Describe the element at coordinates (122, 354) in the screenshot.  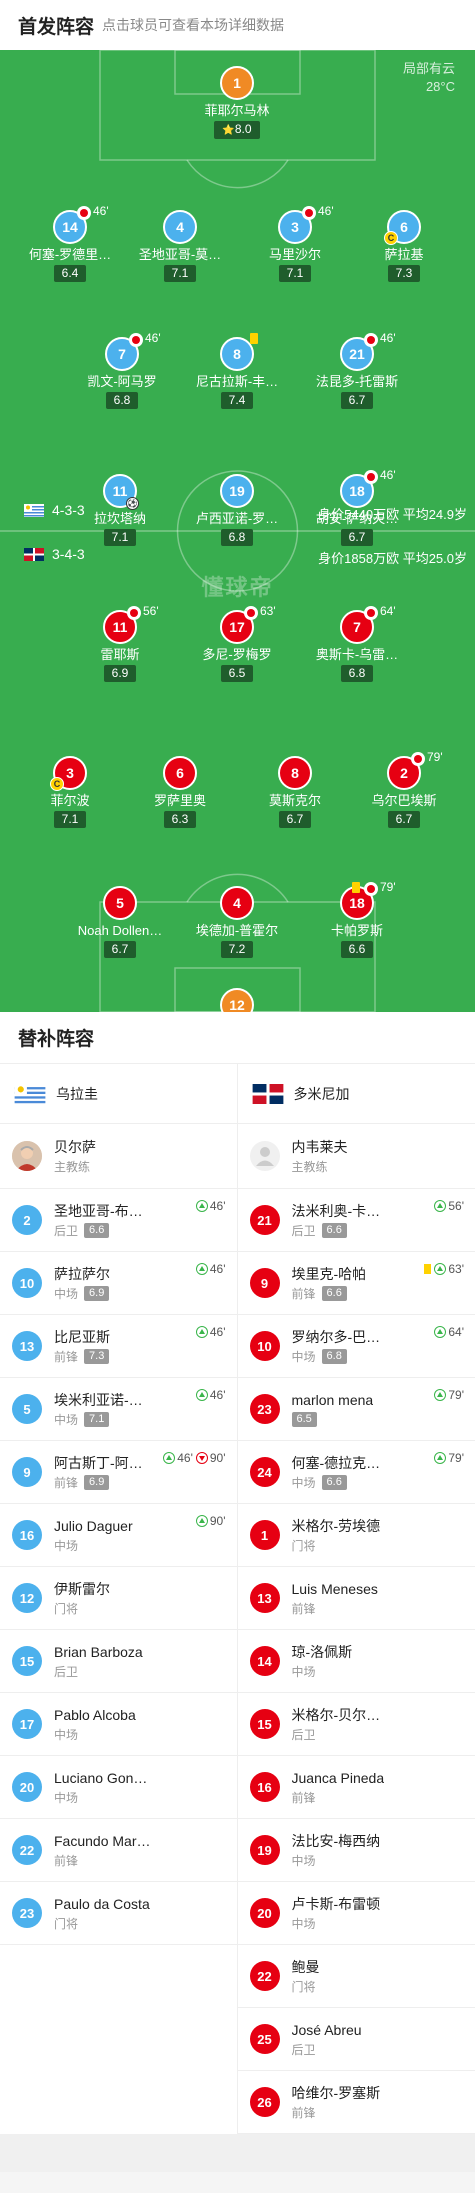
I see `player-number: 7` at that location.